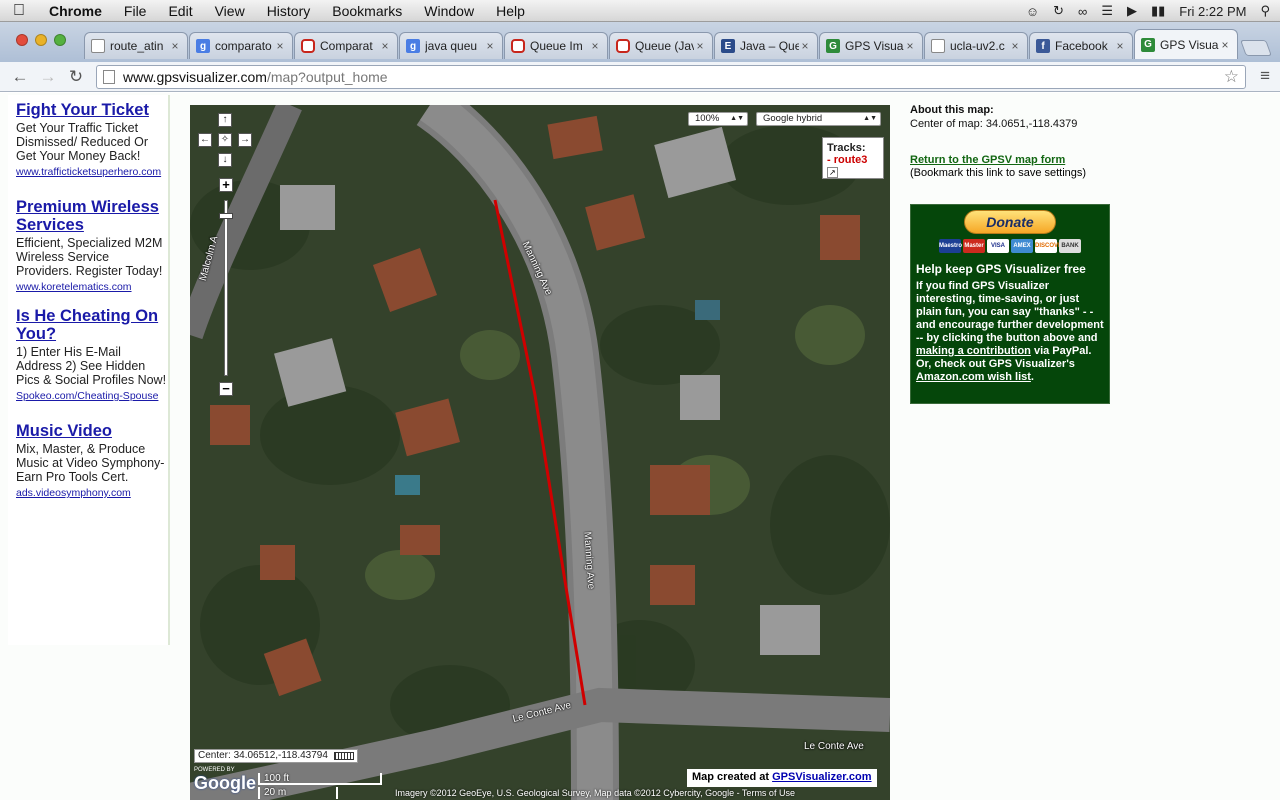  I want to click on ad-title-link: Fight Your Ticket, so click(92, 110).